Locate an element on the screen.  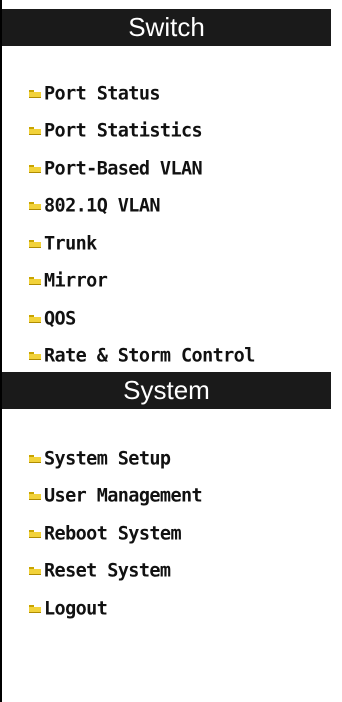
menu-item-label: Reset System is located at coordinates (107, 571).